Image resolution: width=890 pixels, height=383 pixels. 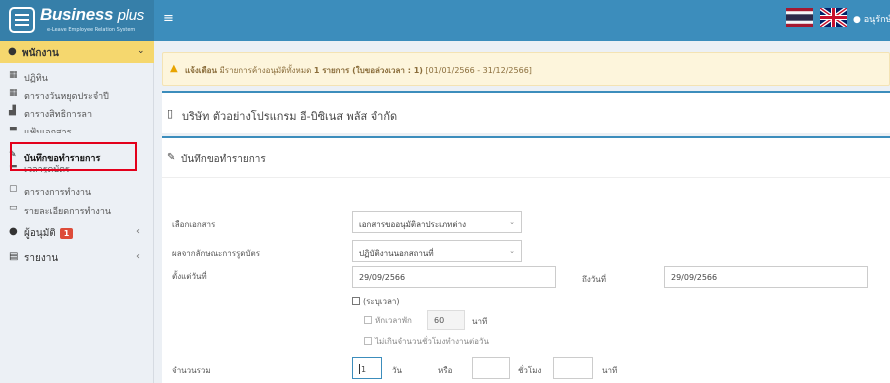 What do you see at coordinates (174, 68) in the screenshot?
I see `warning-icon: ▲` at bounding box center [174, 68].